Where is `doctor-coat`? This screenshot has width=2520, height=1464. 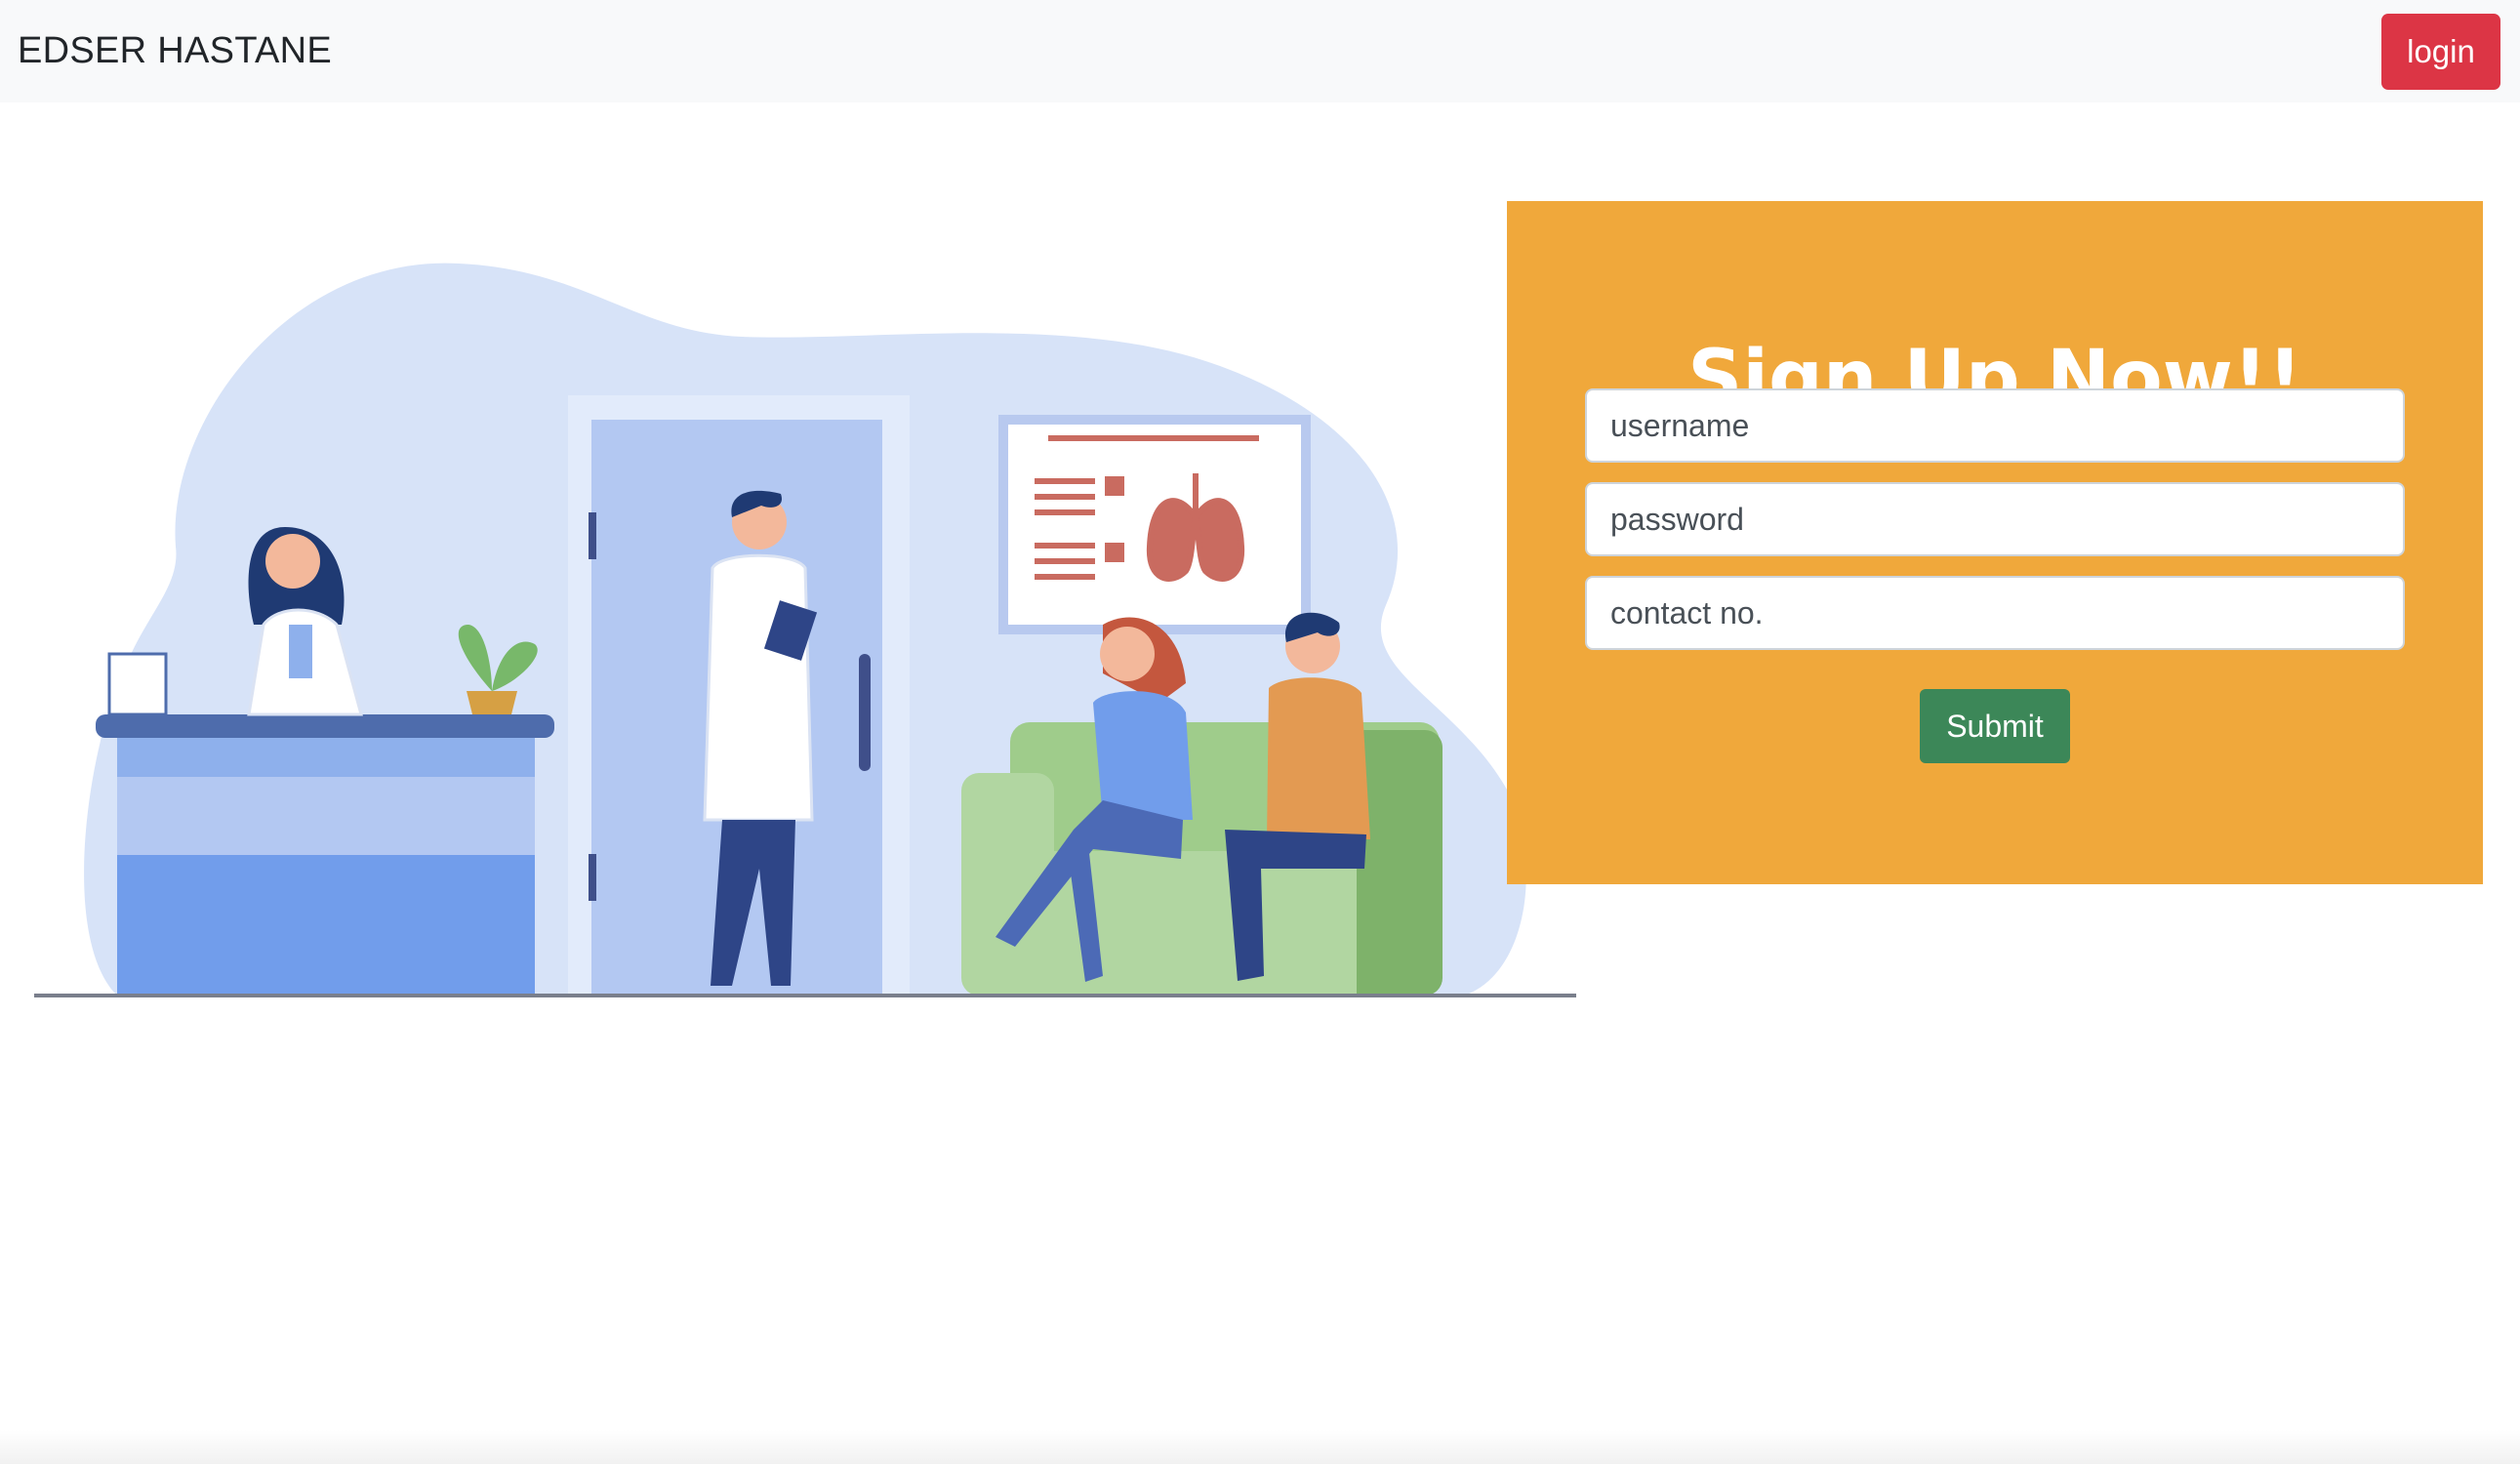
doctor-coat is located at coordinates (758, 687).